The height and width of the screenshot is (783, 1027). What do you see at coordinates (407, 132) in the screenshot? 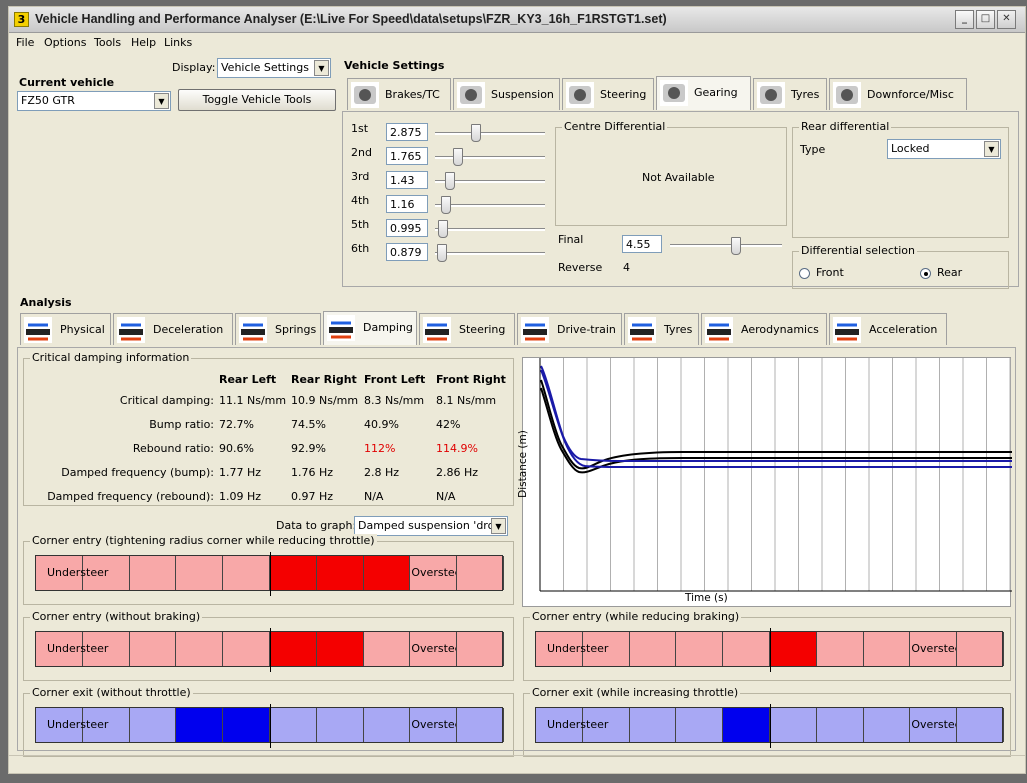
I see `gear-ratio-input: 2.875` at bounding box center [407, 132].